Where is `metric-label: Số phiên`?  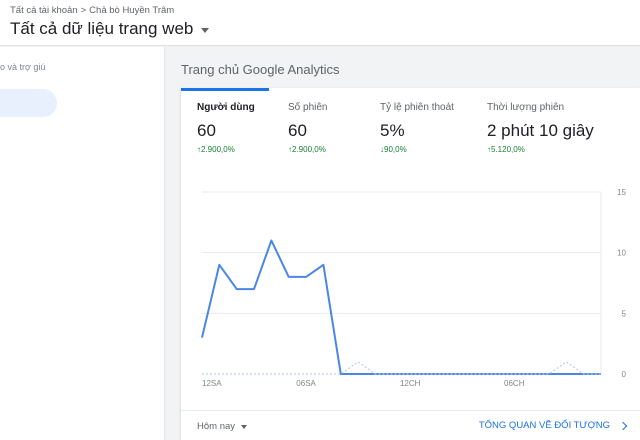
metric-label: Số phiên is located at coordinates (308, 107).